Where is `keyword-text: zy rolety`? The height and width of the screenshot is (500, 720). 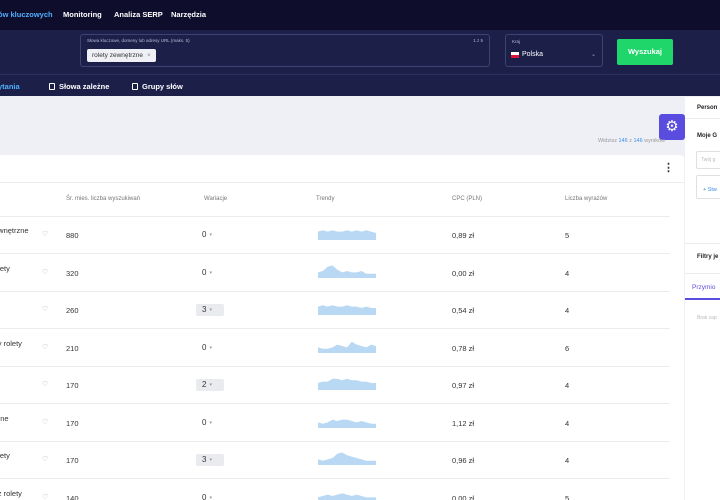 keyword-text: zy rolety is located at coordinates (11, 343).